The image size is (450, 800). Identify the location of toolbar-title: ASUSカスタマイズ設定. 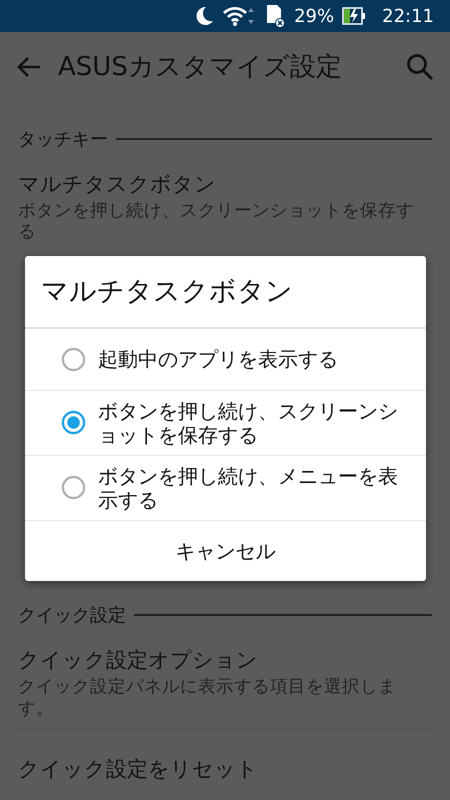
(200, 67).